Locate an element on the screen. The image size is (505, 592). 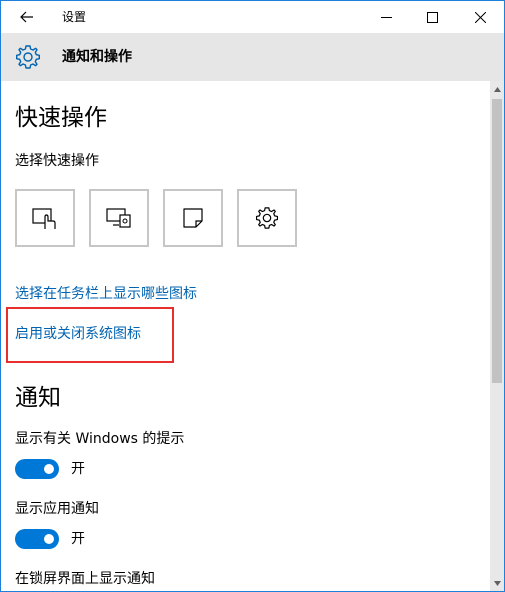
scroll-up-arrow-icon is located at coordinates (497, 89).